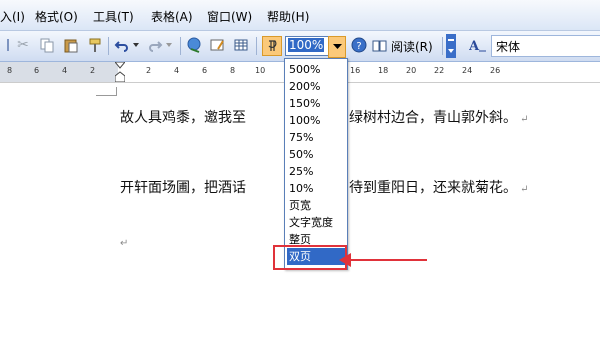  I want to click on ruler-number: 22, so click(439, 70).